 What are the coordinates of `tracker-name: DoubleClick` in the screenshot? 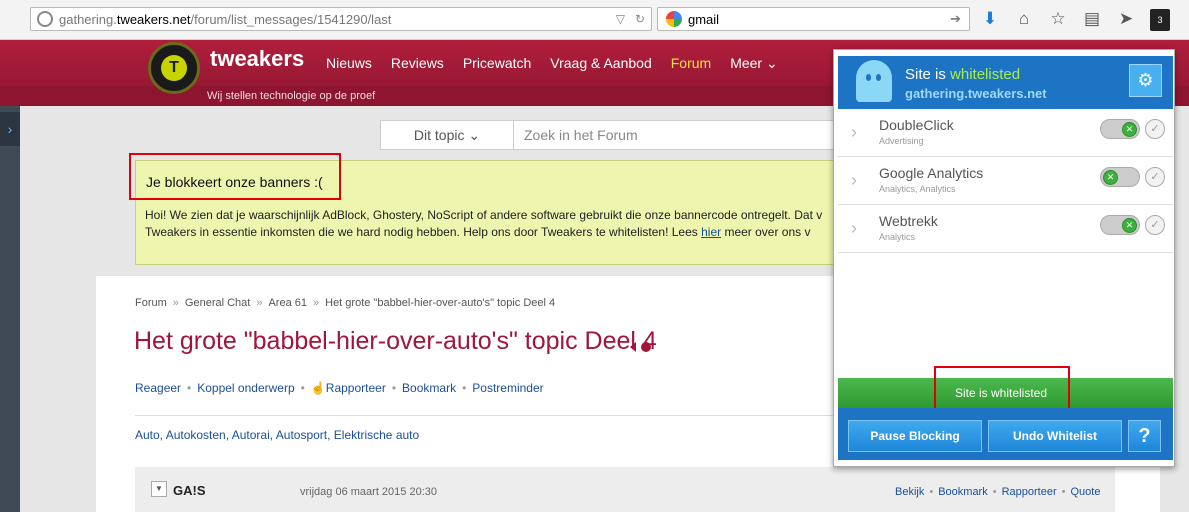 It's located at (916, 125).